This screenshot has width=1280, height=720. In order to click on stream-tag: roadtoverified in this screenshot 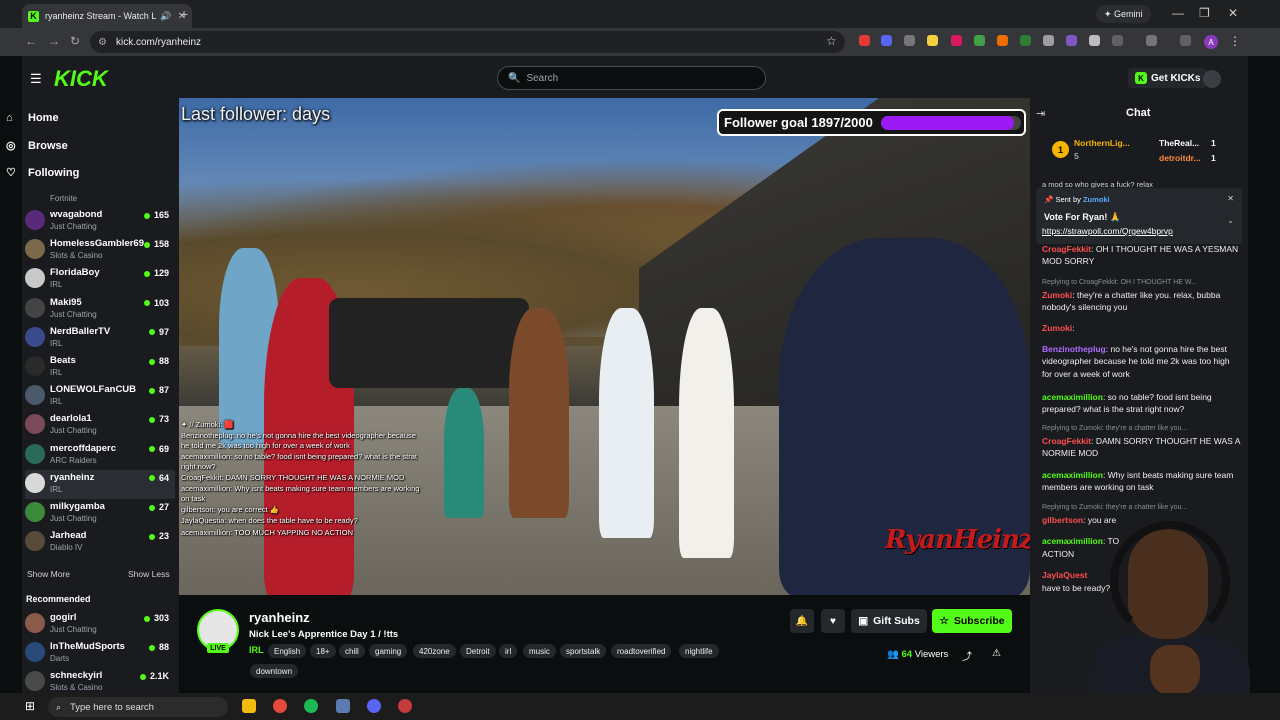, I will do `click(641, 651)`.